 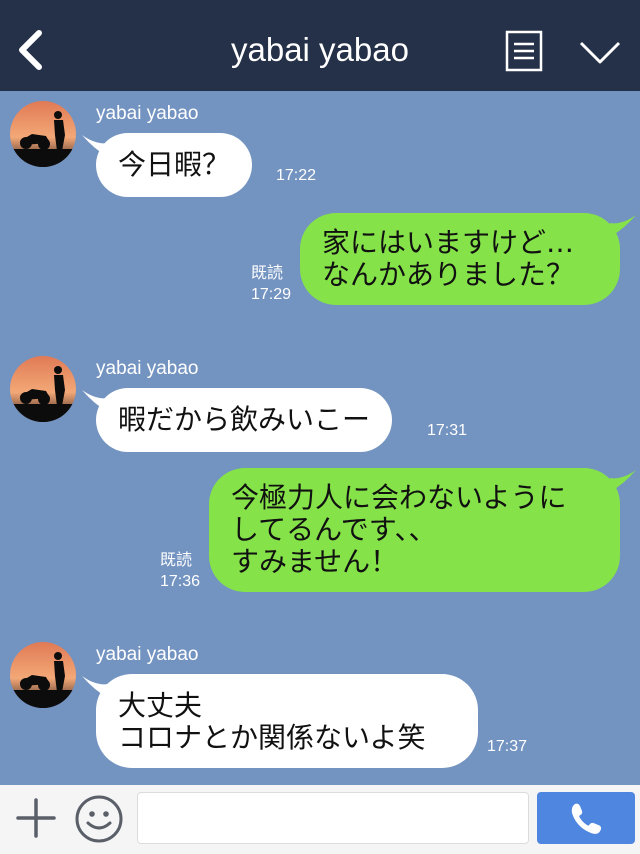 I want to click on plus-icon, so click(x=36, y=818).